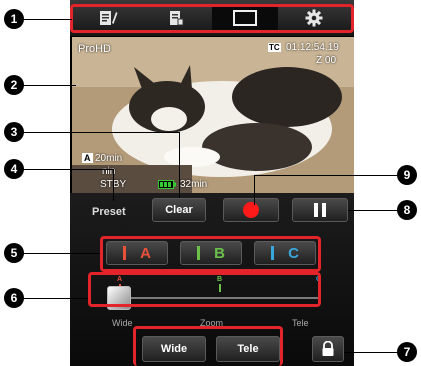 This screenshot has height=366, width=421. I want to click on callout-9-leader, so click(328, 175).